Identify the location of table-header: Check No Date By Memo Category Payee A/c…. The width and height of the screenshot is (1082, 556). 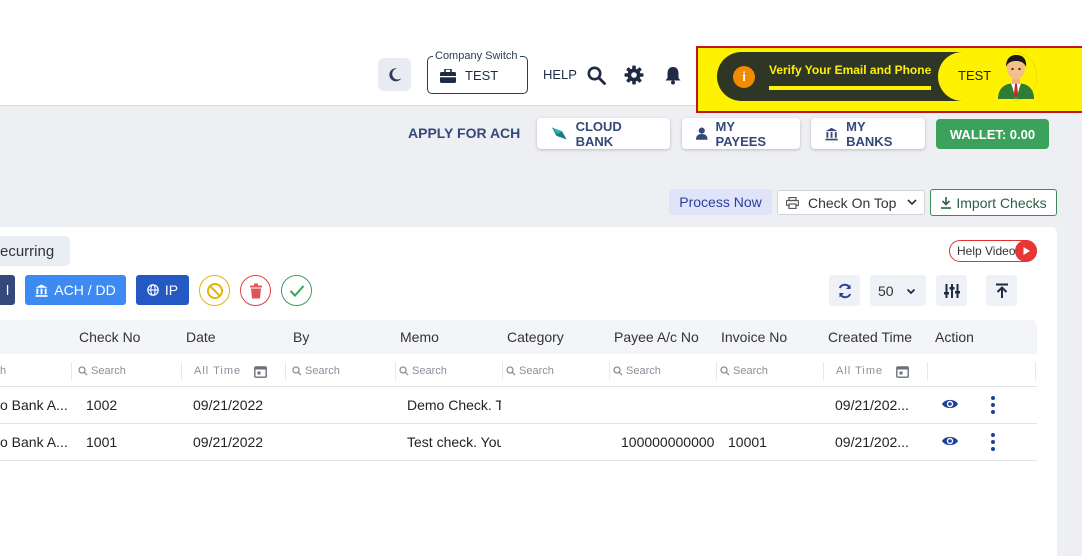
(518, 337).